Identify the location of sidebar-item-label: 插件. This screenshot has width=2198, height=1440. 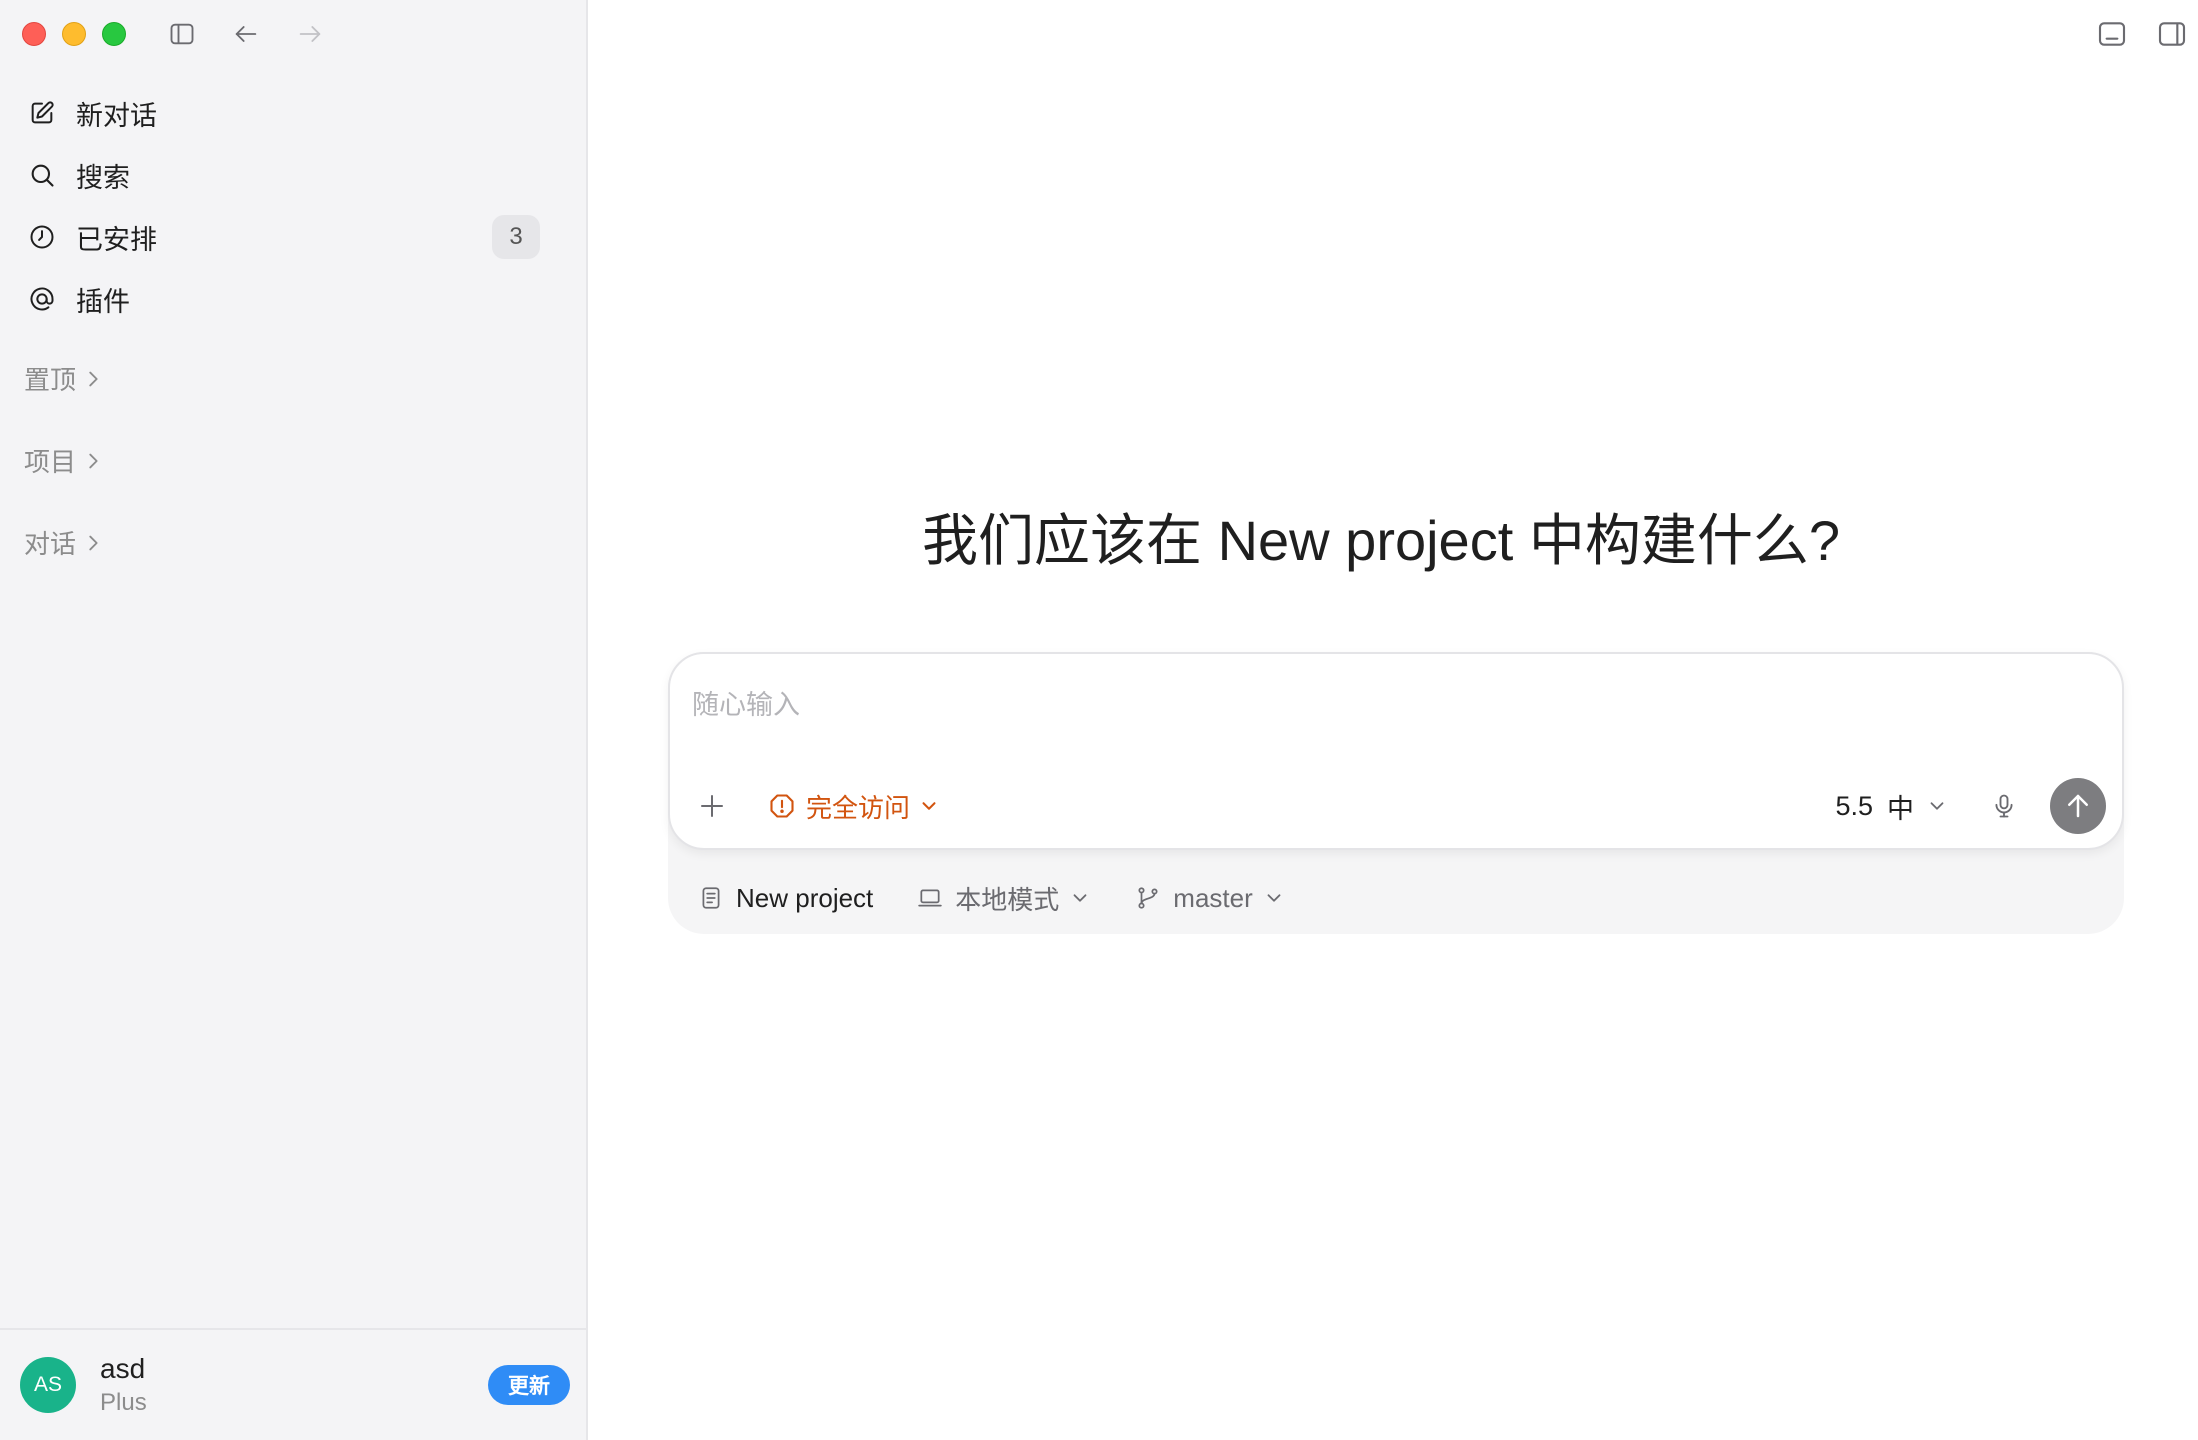
(103, 301).